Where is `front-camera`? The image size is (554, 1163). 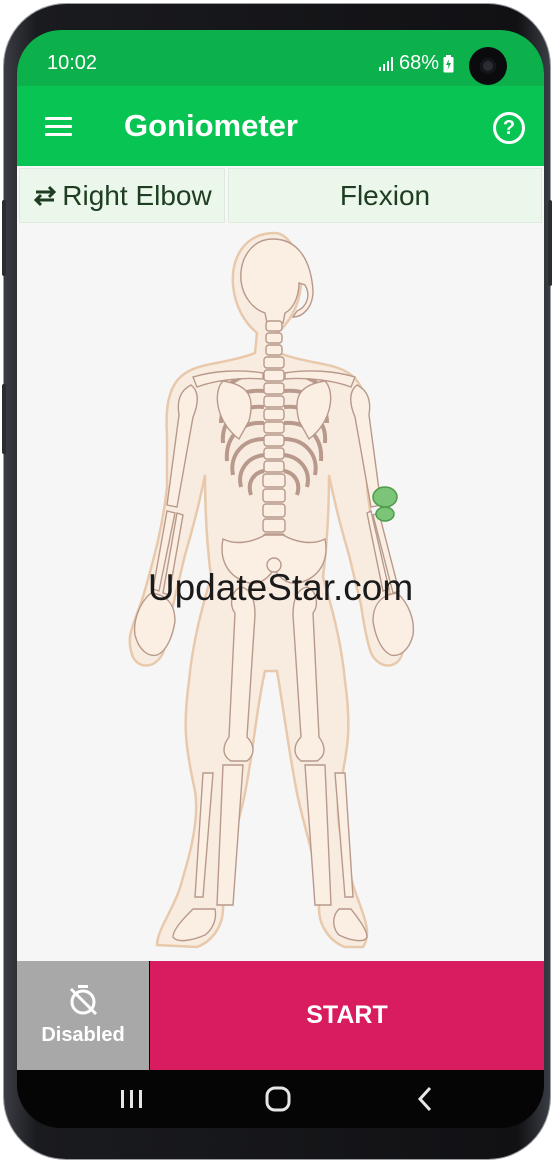
front-camera is located at coordinates (488, 66).